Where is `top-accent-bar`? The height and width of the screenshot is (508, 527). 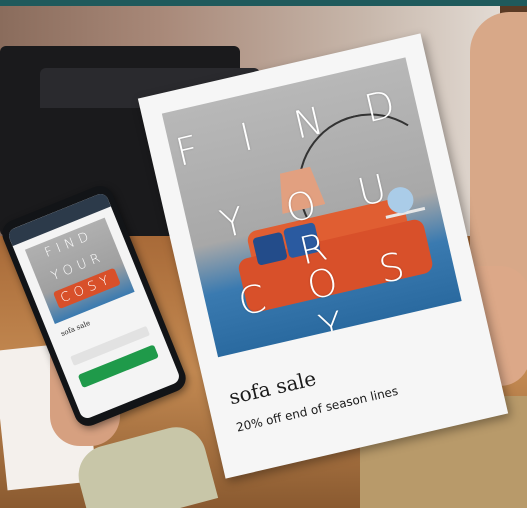 top-accent-bar is located at coordinates (263, 3).